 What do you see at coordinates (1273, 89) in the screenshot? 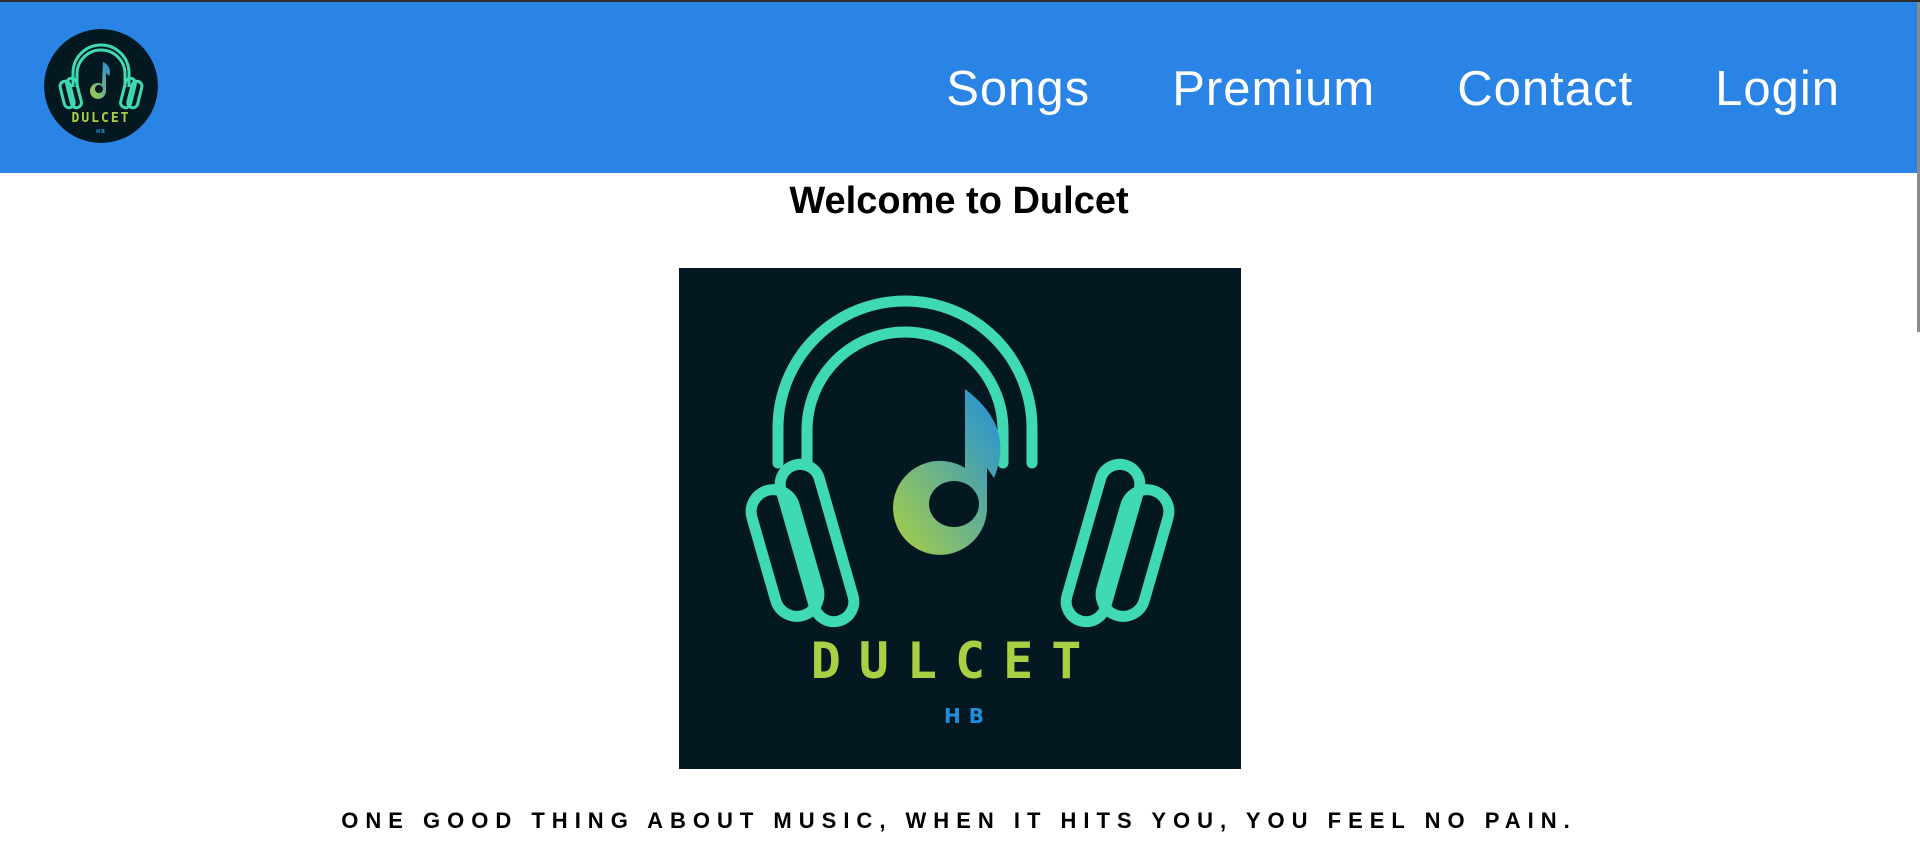
I see `nav-link-premium: Premium` at bounding box center [1273, 89].